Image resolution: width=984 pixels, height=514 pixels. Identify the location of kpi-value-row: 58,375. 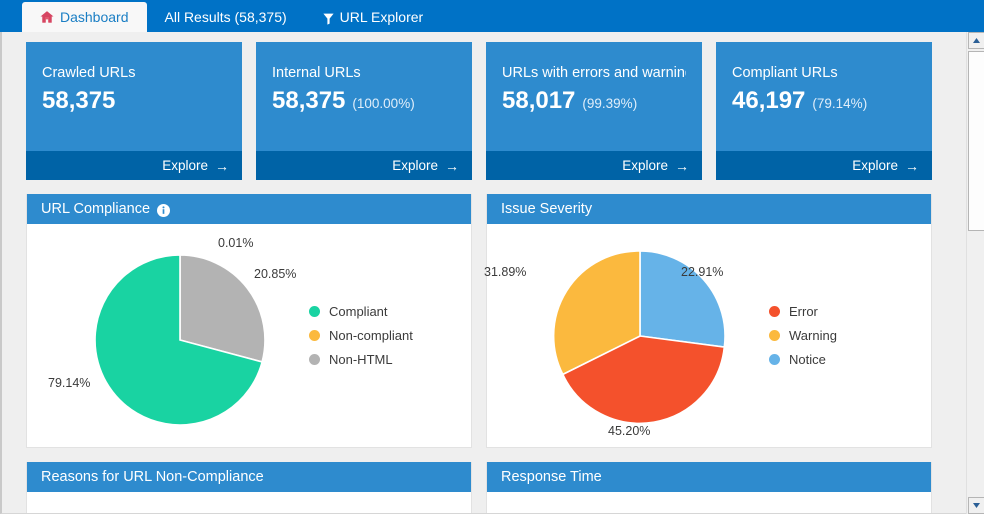
(134, 101).